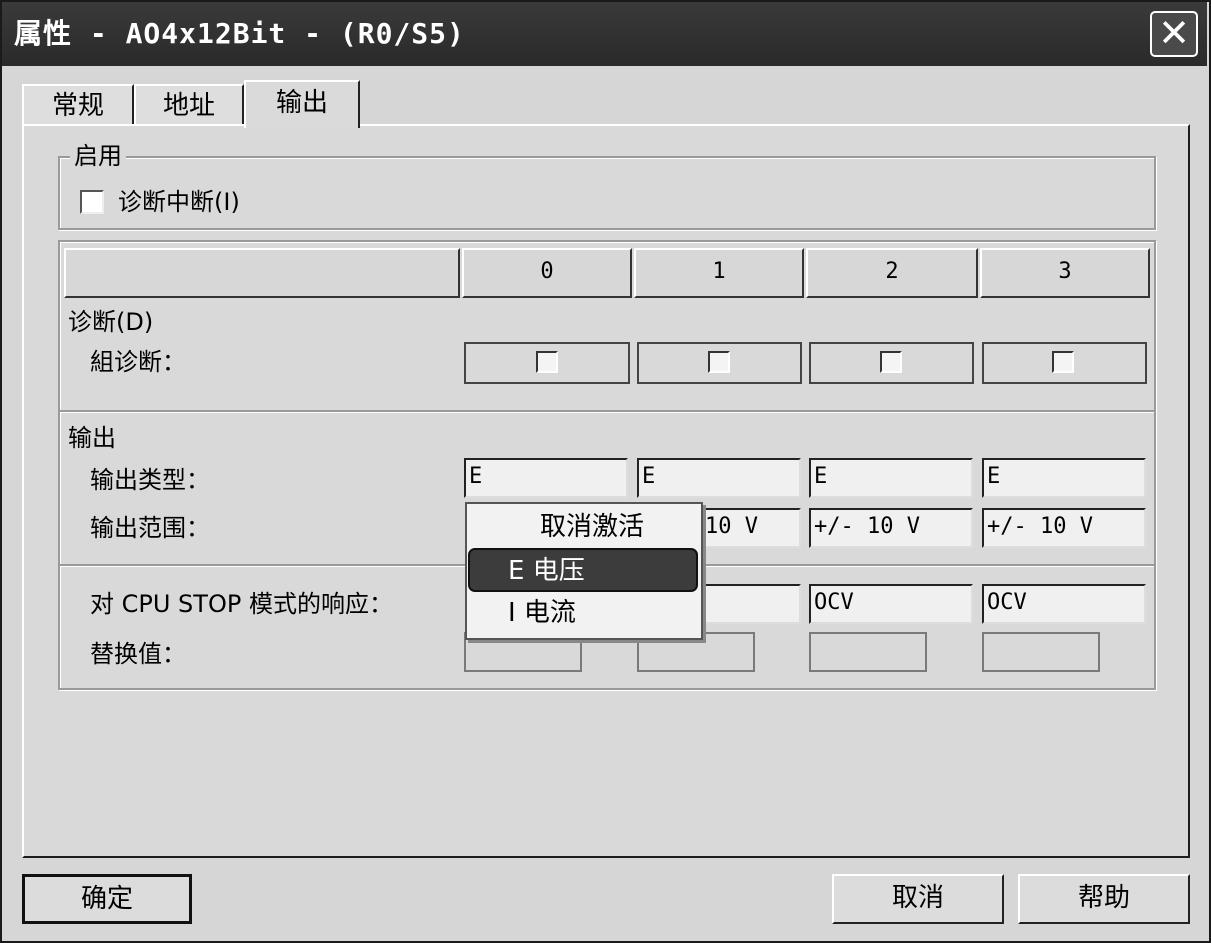 Image resolution: width=1211 pixels, height=943 pixels. What do you see at coordinates (150, 480) in the screenshot?
I see `output-type-label: 输出类型：` at bounding box center [150, 480].